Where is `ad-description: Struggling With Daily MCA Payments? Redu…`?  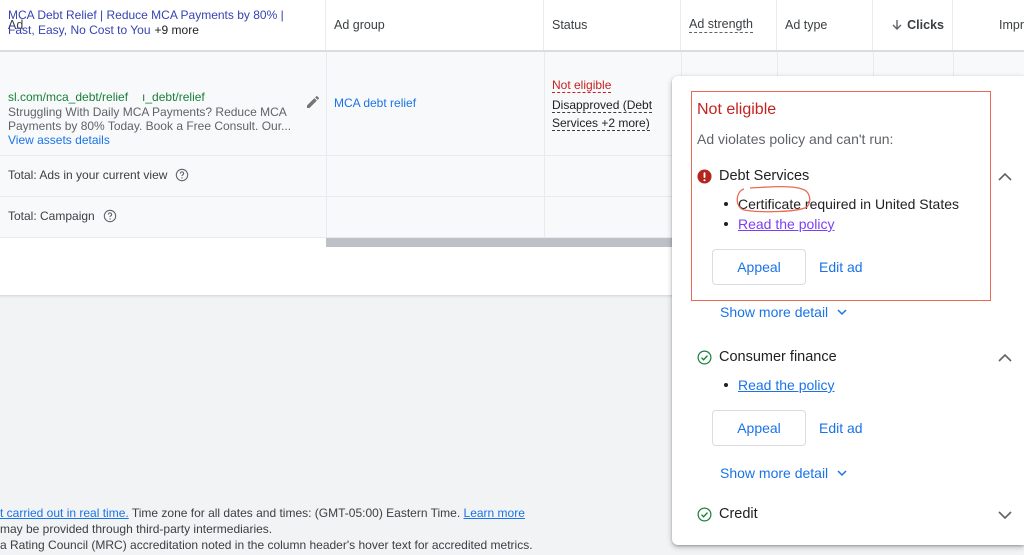 ad-description: Struggling With Daily MCA Payments? Redu… is located at coordinates (150, 119).